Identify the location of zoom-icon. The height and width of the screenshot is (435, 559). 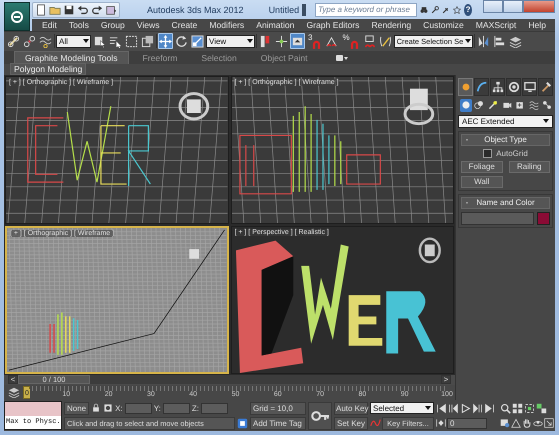
(505, 408).